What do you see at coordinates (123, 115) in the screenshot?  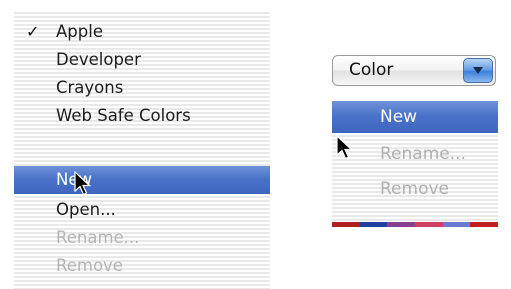 I see `menu-item-label: Web Safe Colors` at bounding box center [123, 115].